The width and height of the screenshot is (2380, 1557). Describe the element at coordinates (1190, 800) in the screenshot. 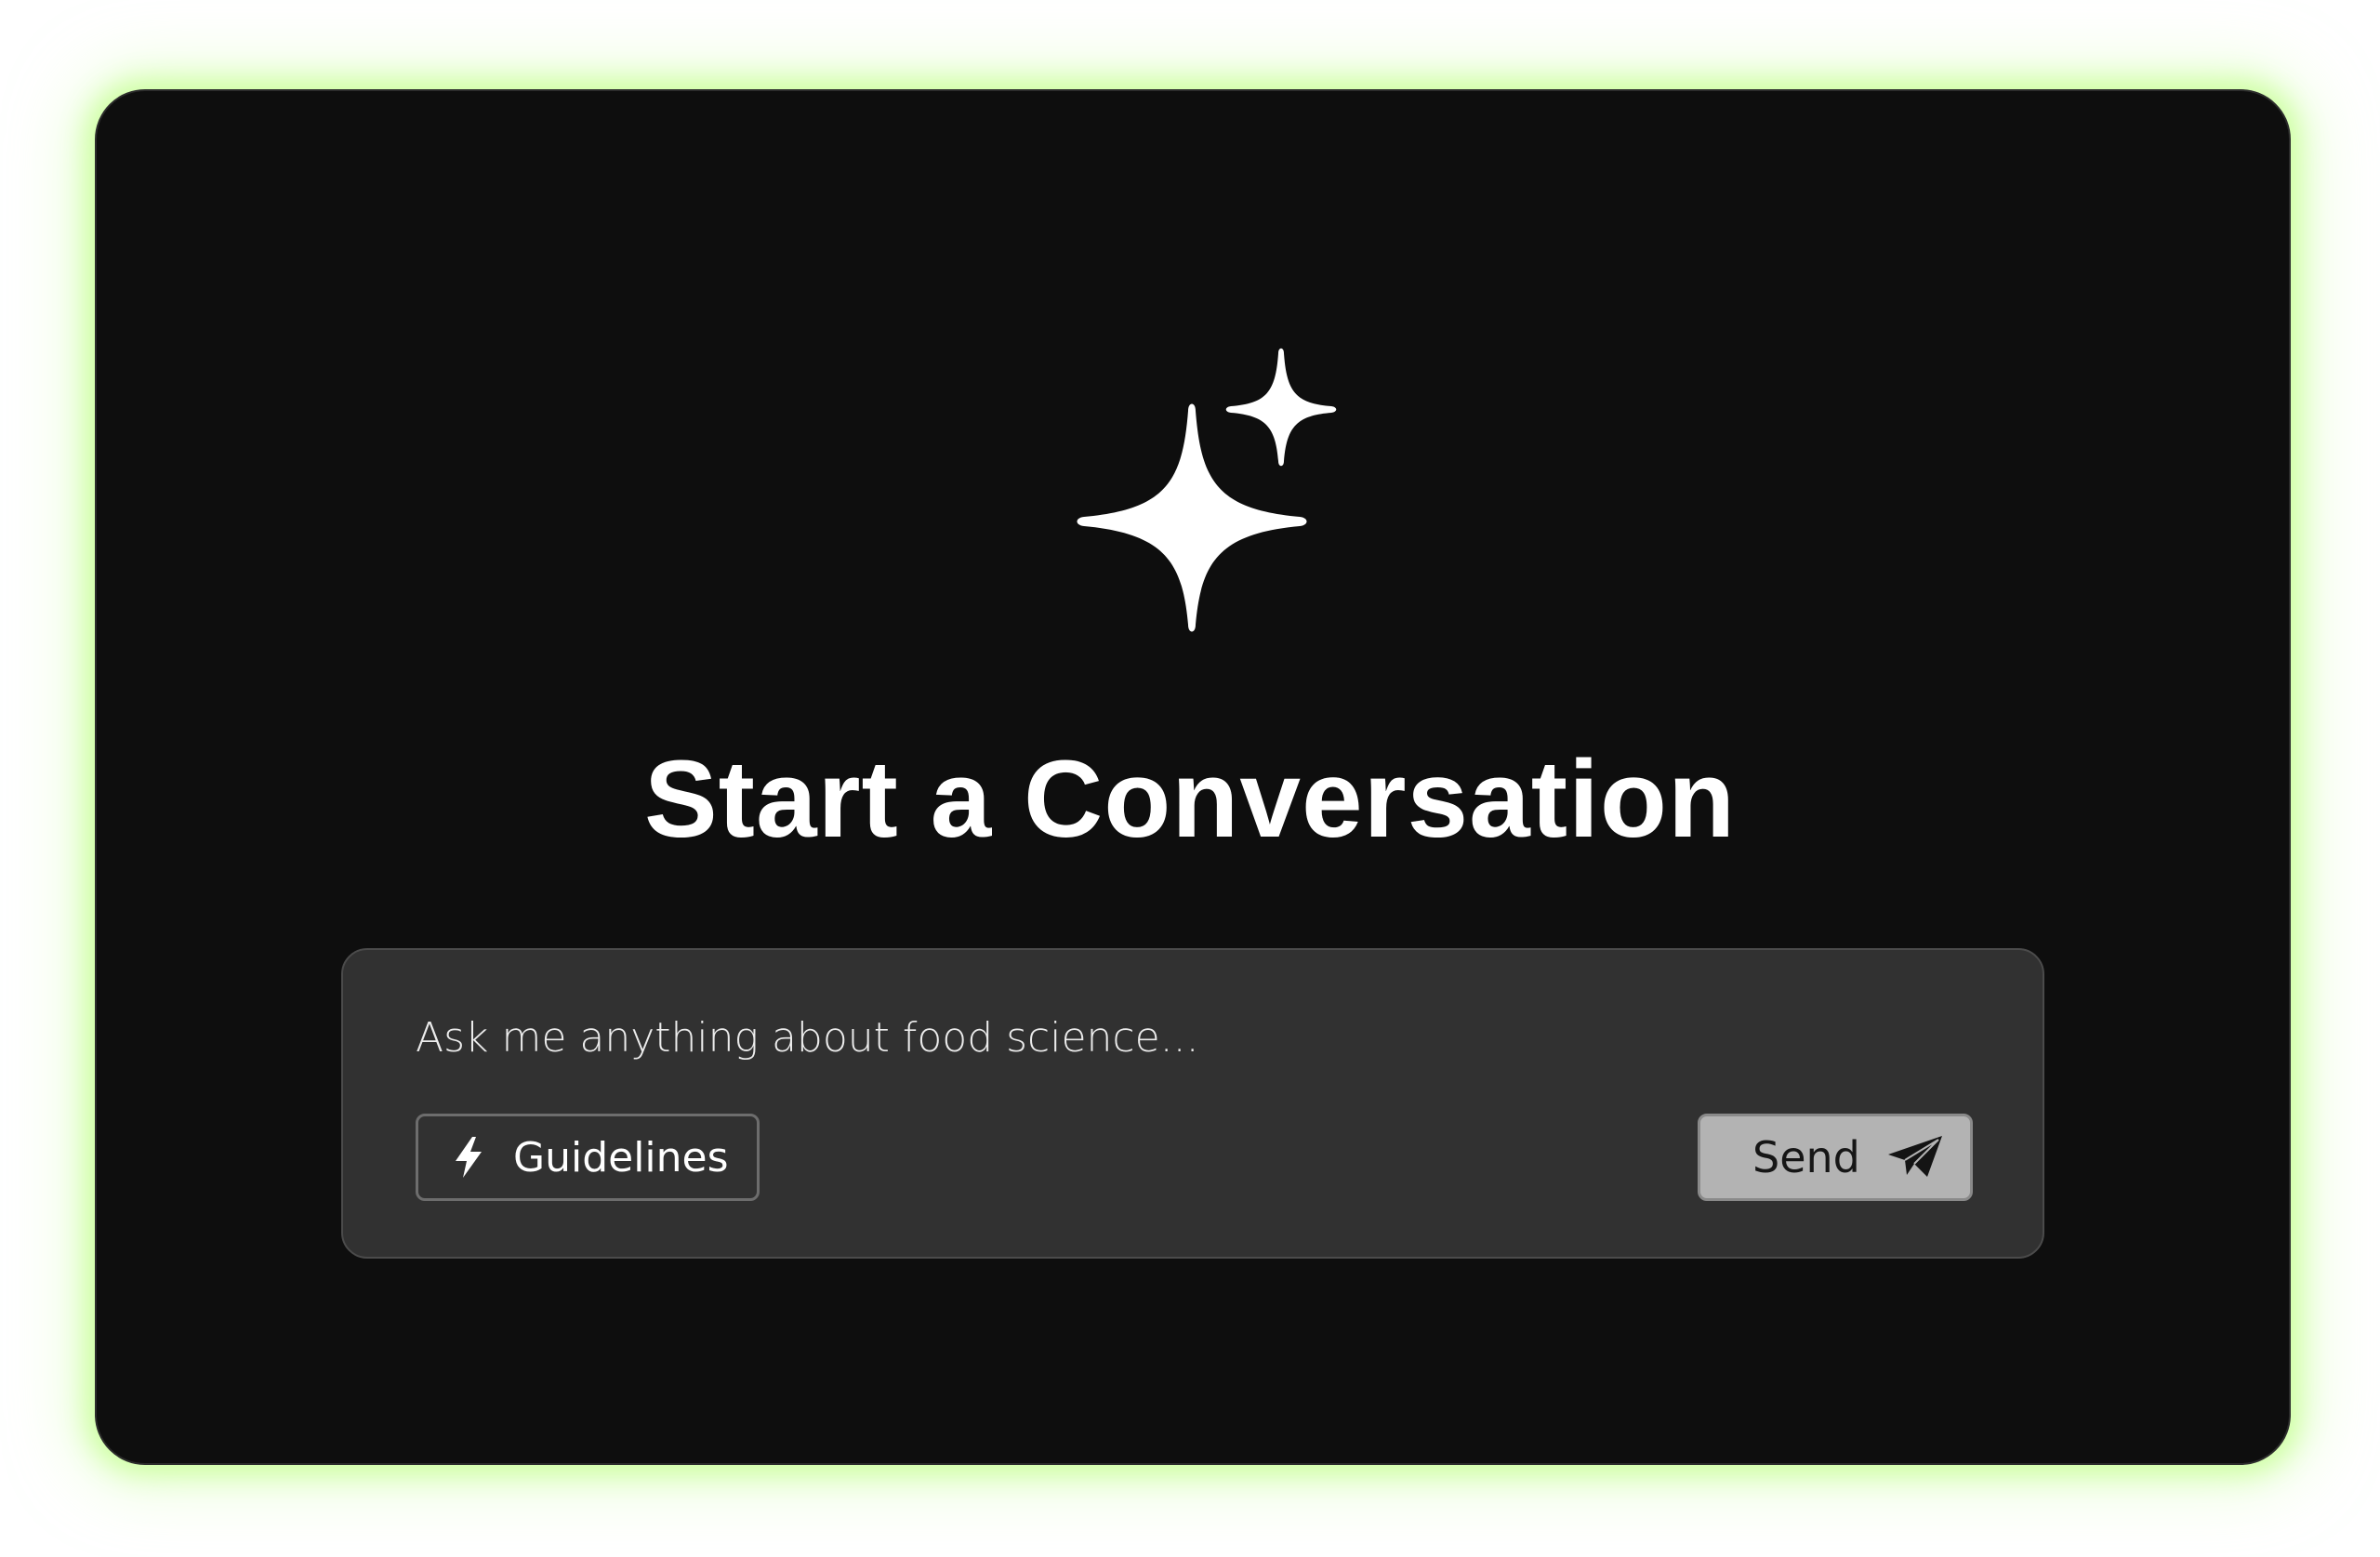

I see `page-title: Start a Conversation` at that location.